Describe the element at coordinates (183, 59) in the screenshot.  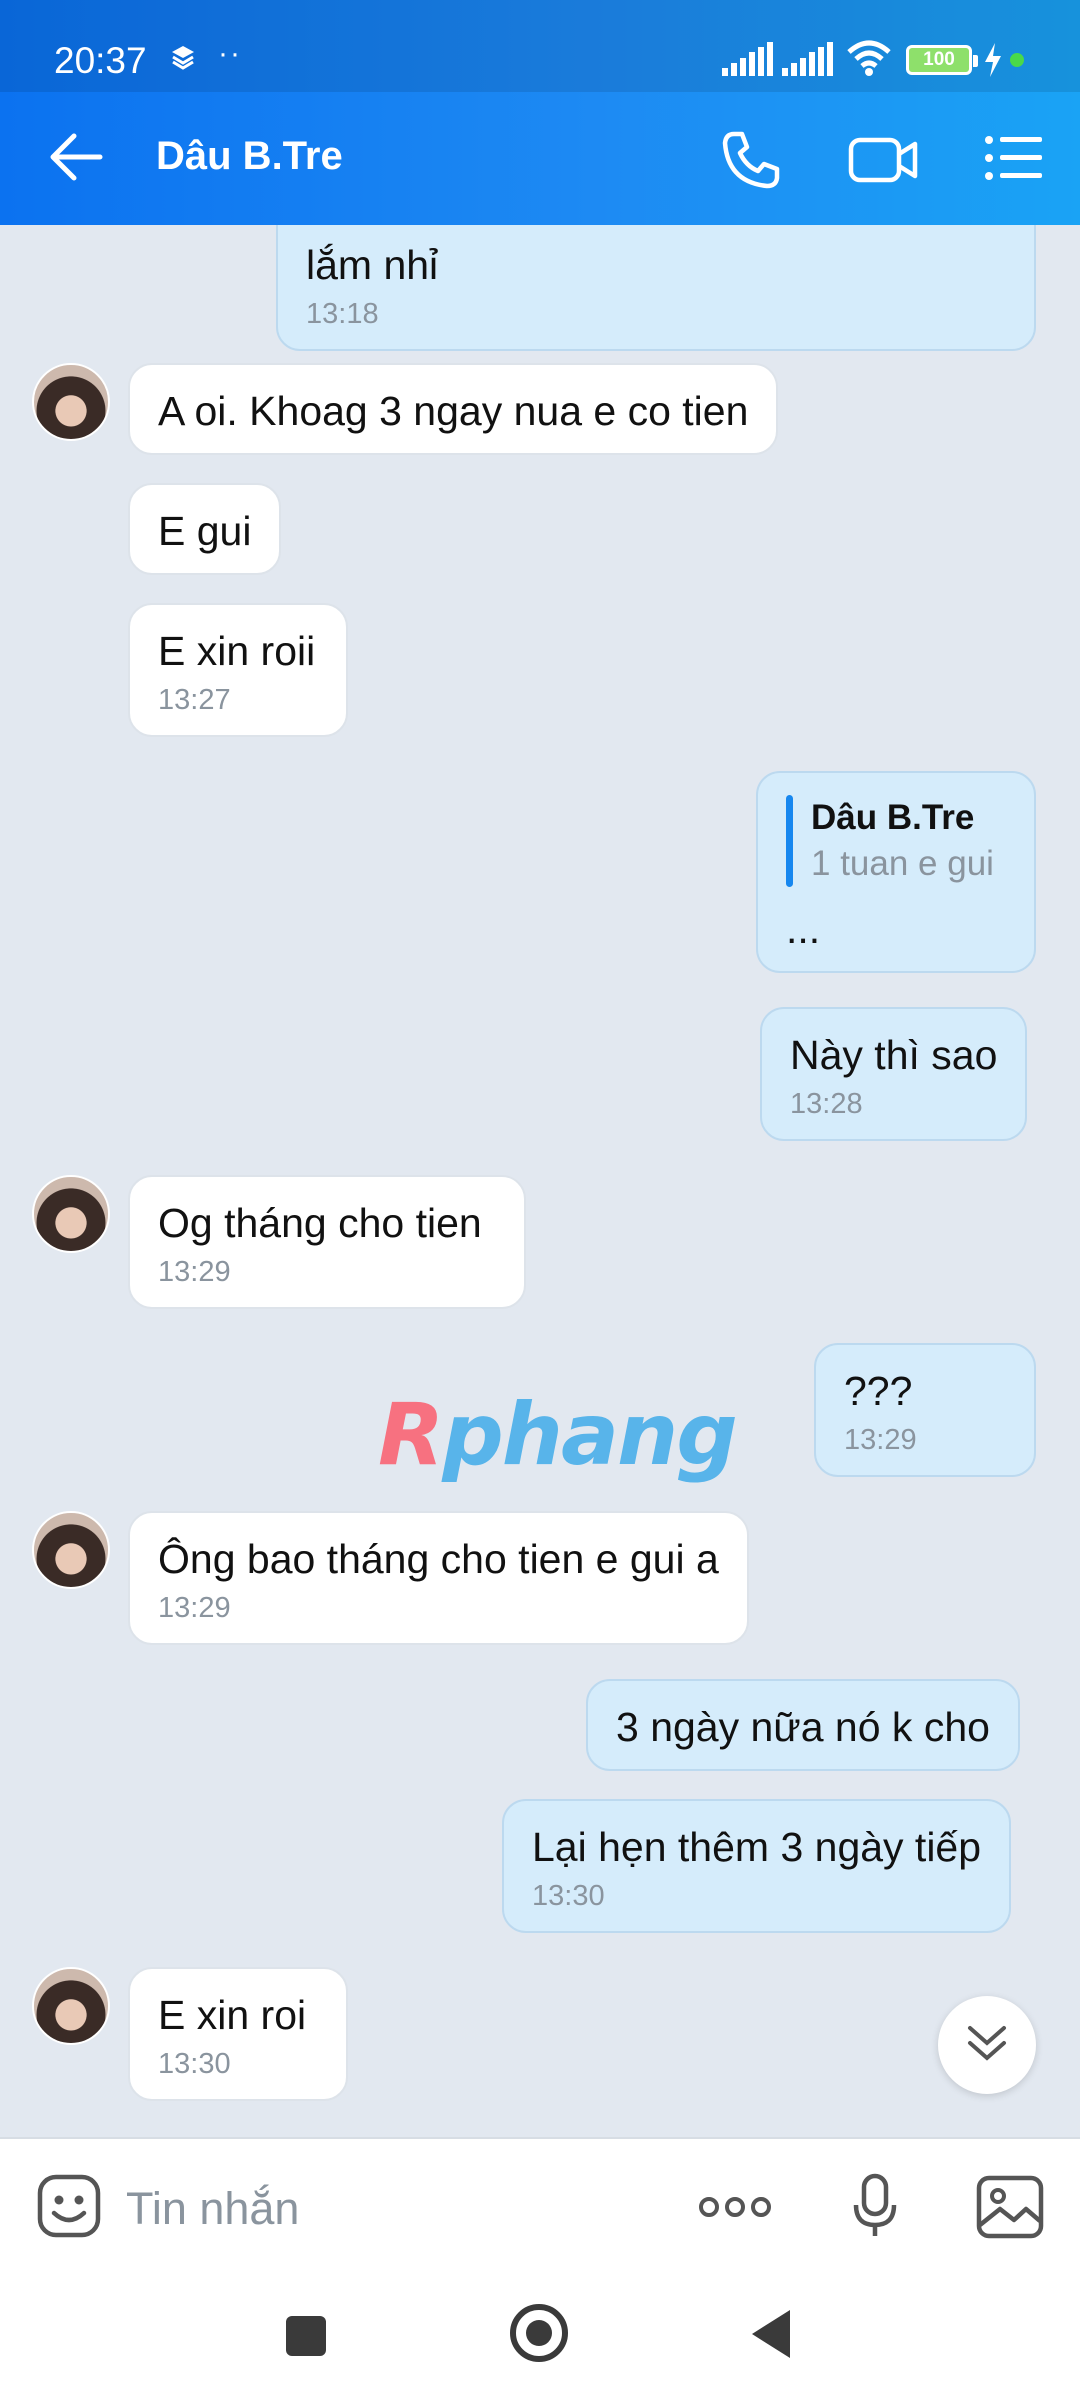
I see `layers-icon` at that location.